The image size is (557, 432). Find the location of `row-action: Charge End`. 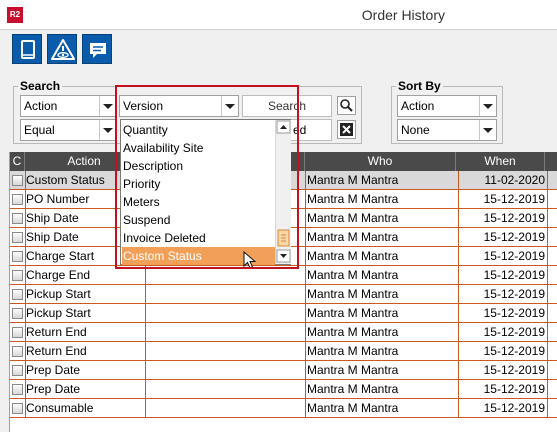

row-action: Charge End is located at coordinates (85, 275).